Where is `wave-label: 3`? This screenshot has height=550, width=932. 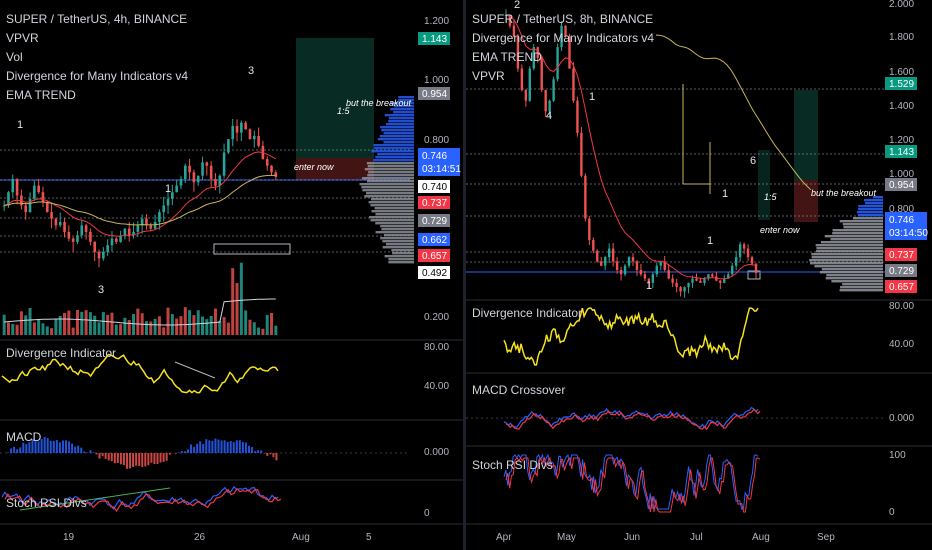
wave-label: 3 is located at coordinates (251, 71).